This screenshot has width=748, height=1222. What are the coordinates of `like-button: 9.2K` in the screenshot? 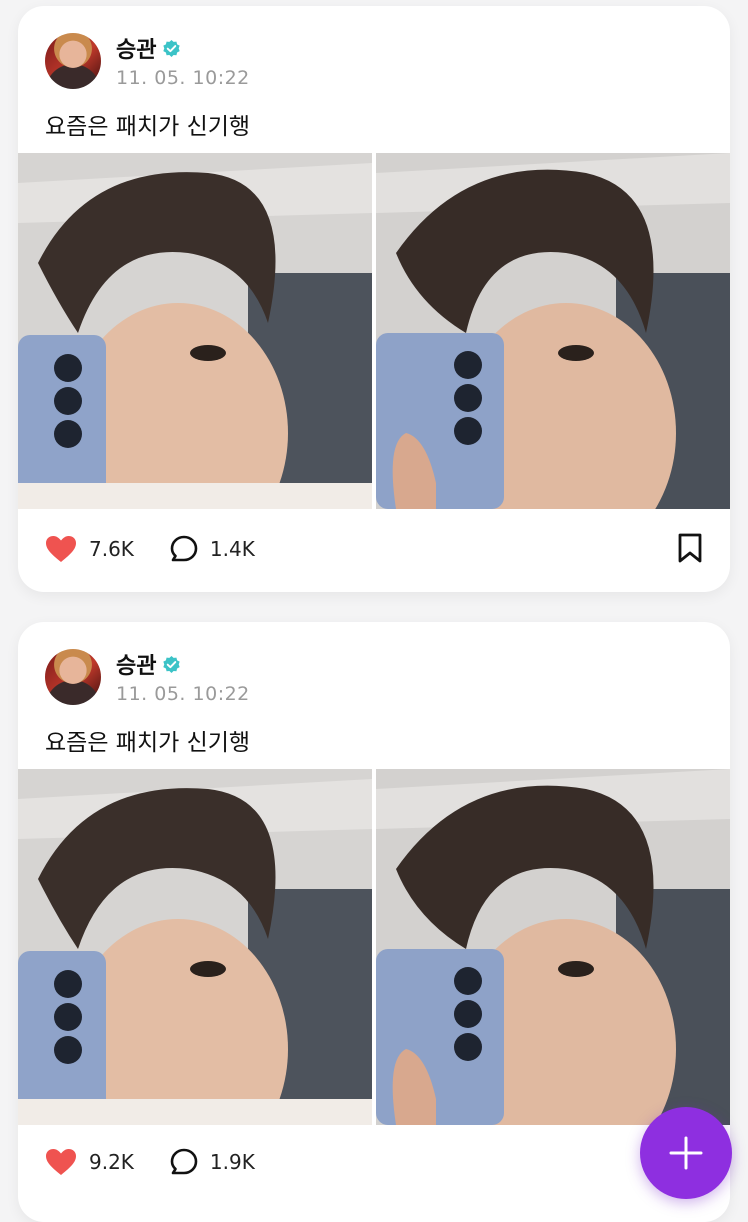 It's located at (89, 1162).